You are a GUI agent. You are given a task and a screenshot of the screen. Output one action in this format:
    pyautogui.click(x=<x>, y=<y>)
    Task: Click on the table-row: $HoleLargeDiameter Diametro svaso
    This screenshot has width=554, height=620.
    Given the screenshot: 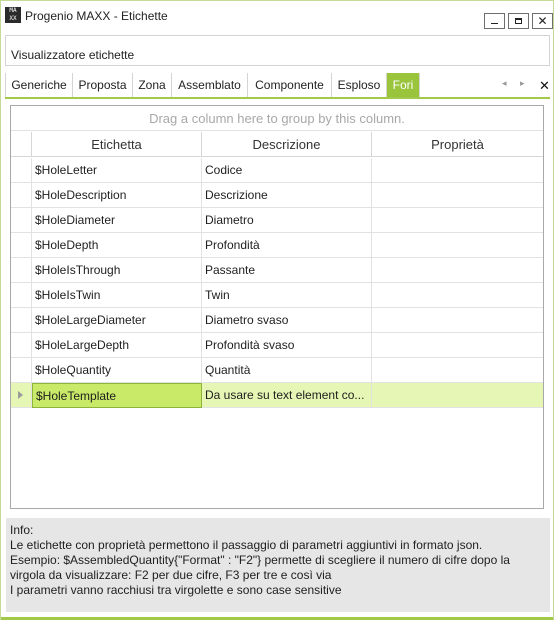 What is the action you would take?
    pyautogui.click(x=277, y=320)
    